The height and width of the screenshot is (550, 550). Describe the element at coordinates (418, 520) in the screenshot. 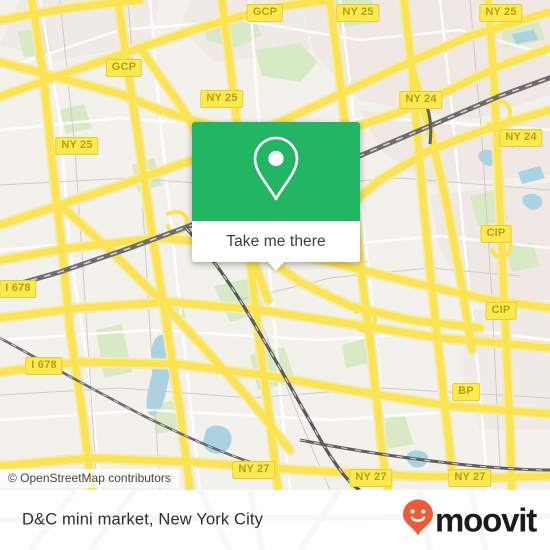

I see `moovit-smiling-pin-icon` at that location.